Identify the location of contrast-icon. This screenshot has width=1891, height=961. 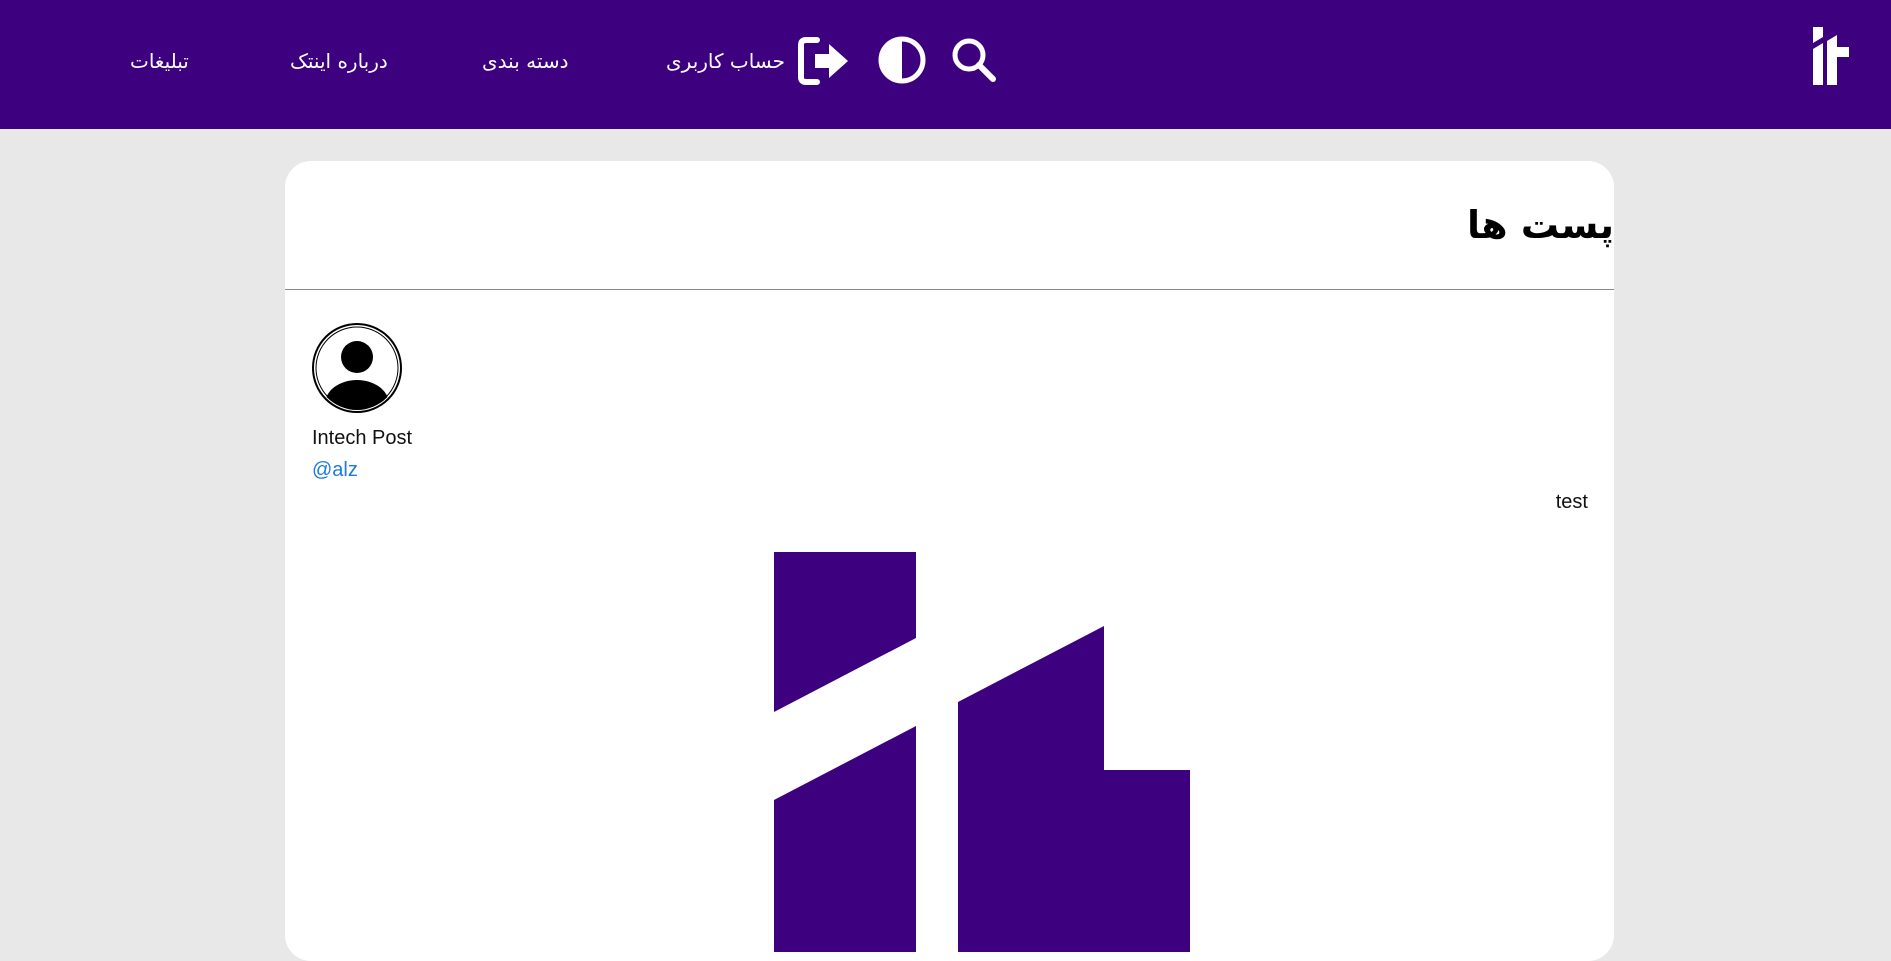
(902, 60).